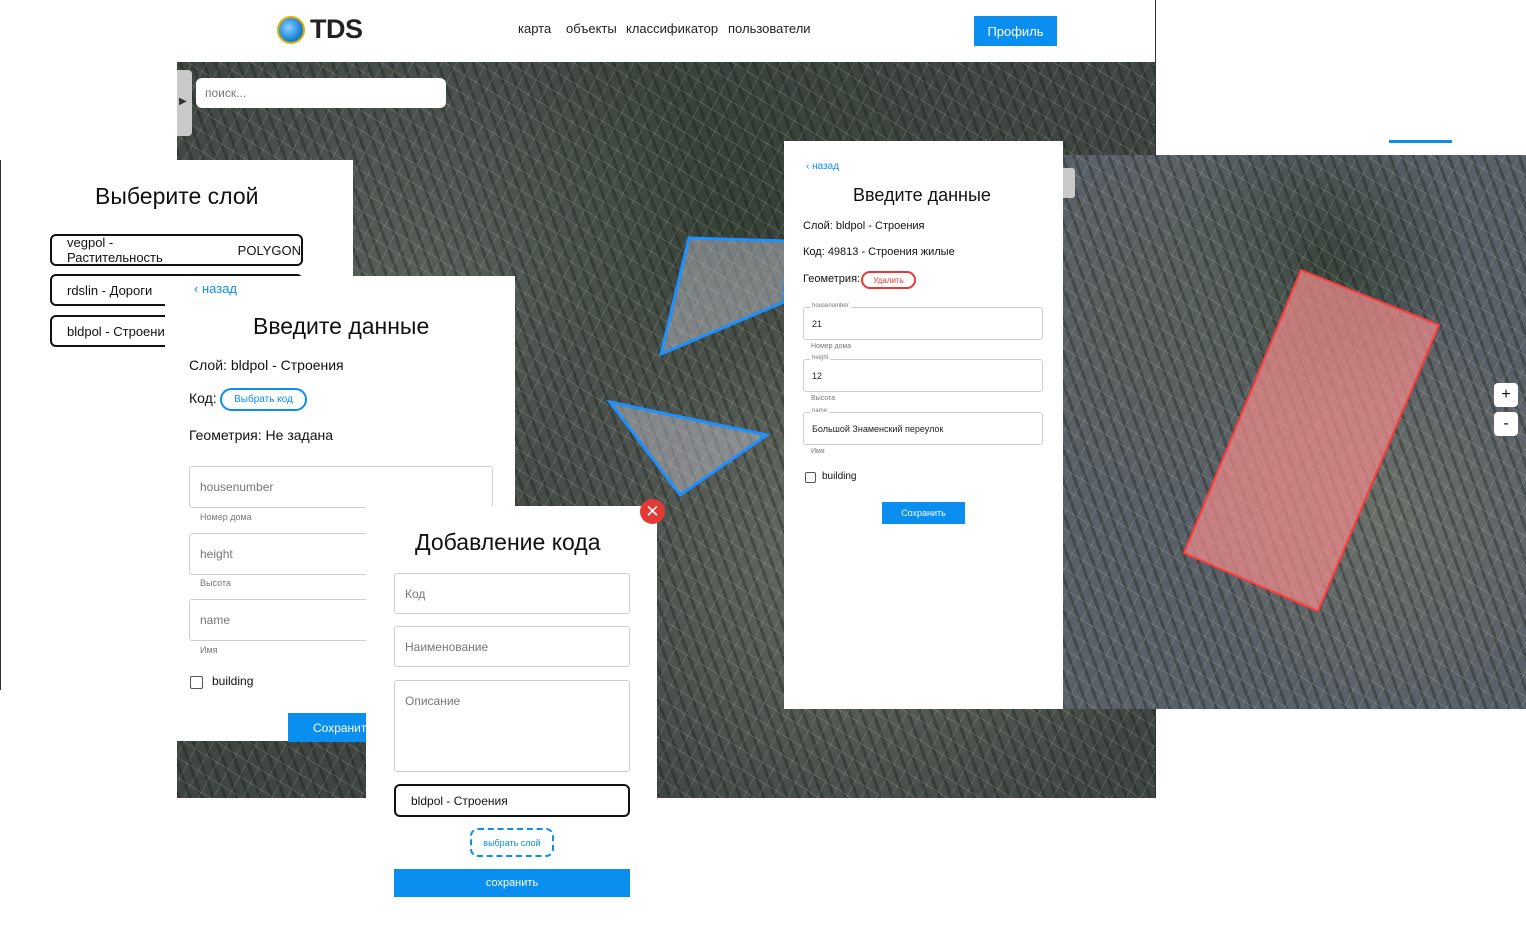 Image resolution: width=1526 pixels, height=931 pixels. I want to click on modal-save-button: сохранить, so click(512, 883).